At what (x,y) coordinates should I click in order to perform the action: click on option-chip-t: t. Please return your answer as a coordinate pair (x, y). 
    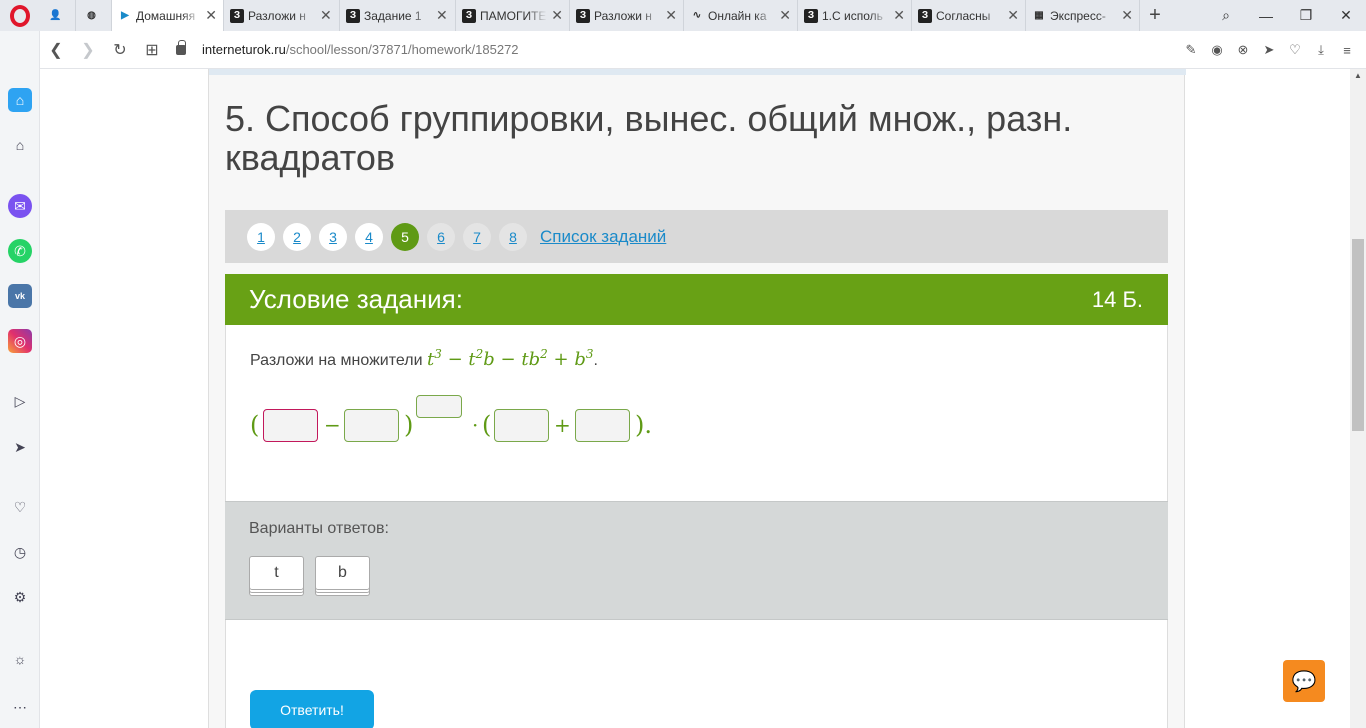
    Looking at the image, I should click on (276, 573).